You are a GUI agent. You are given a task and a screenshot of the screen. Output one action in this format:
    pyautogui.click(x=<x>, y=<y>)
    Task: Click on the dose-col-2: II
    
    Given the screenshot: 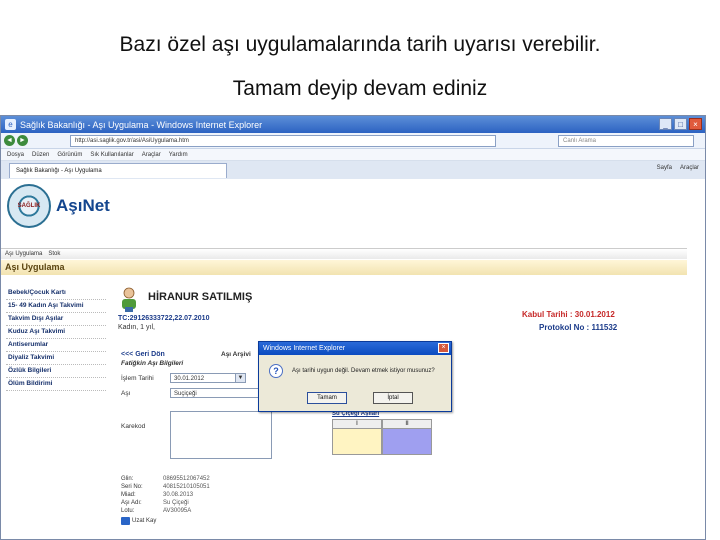 What is the action you would take?
    pyautogui.click(x=407, y=424)
    